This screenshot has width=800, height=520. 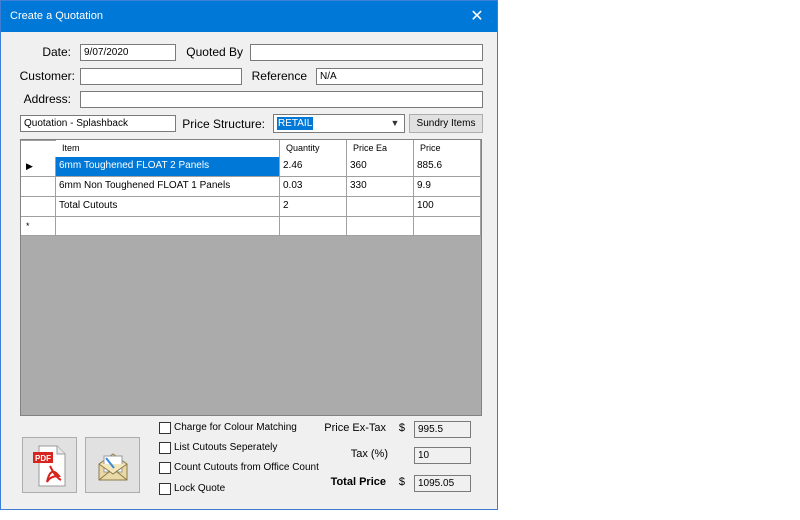 I want to click on column-header-price: Price, so click(x=447, y=149).